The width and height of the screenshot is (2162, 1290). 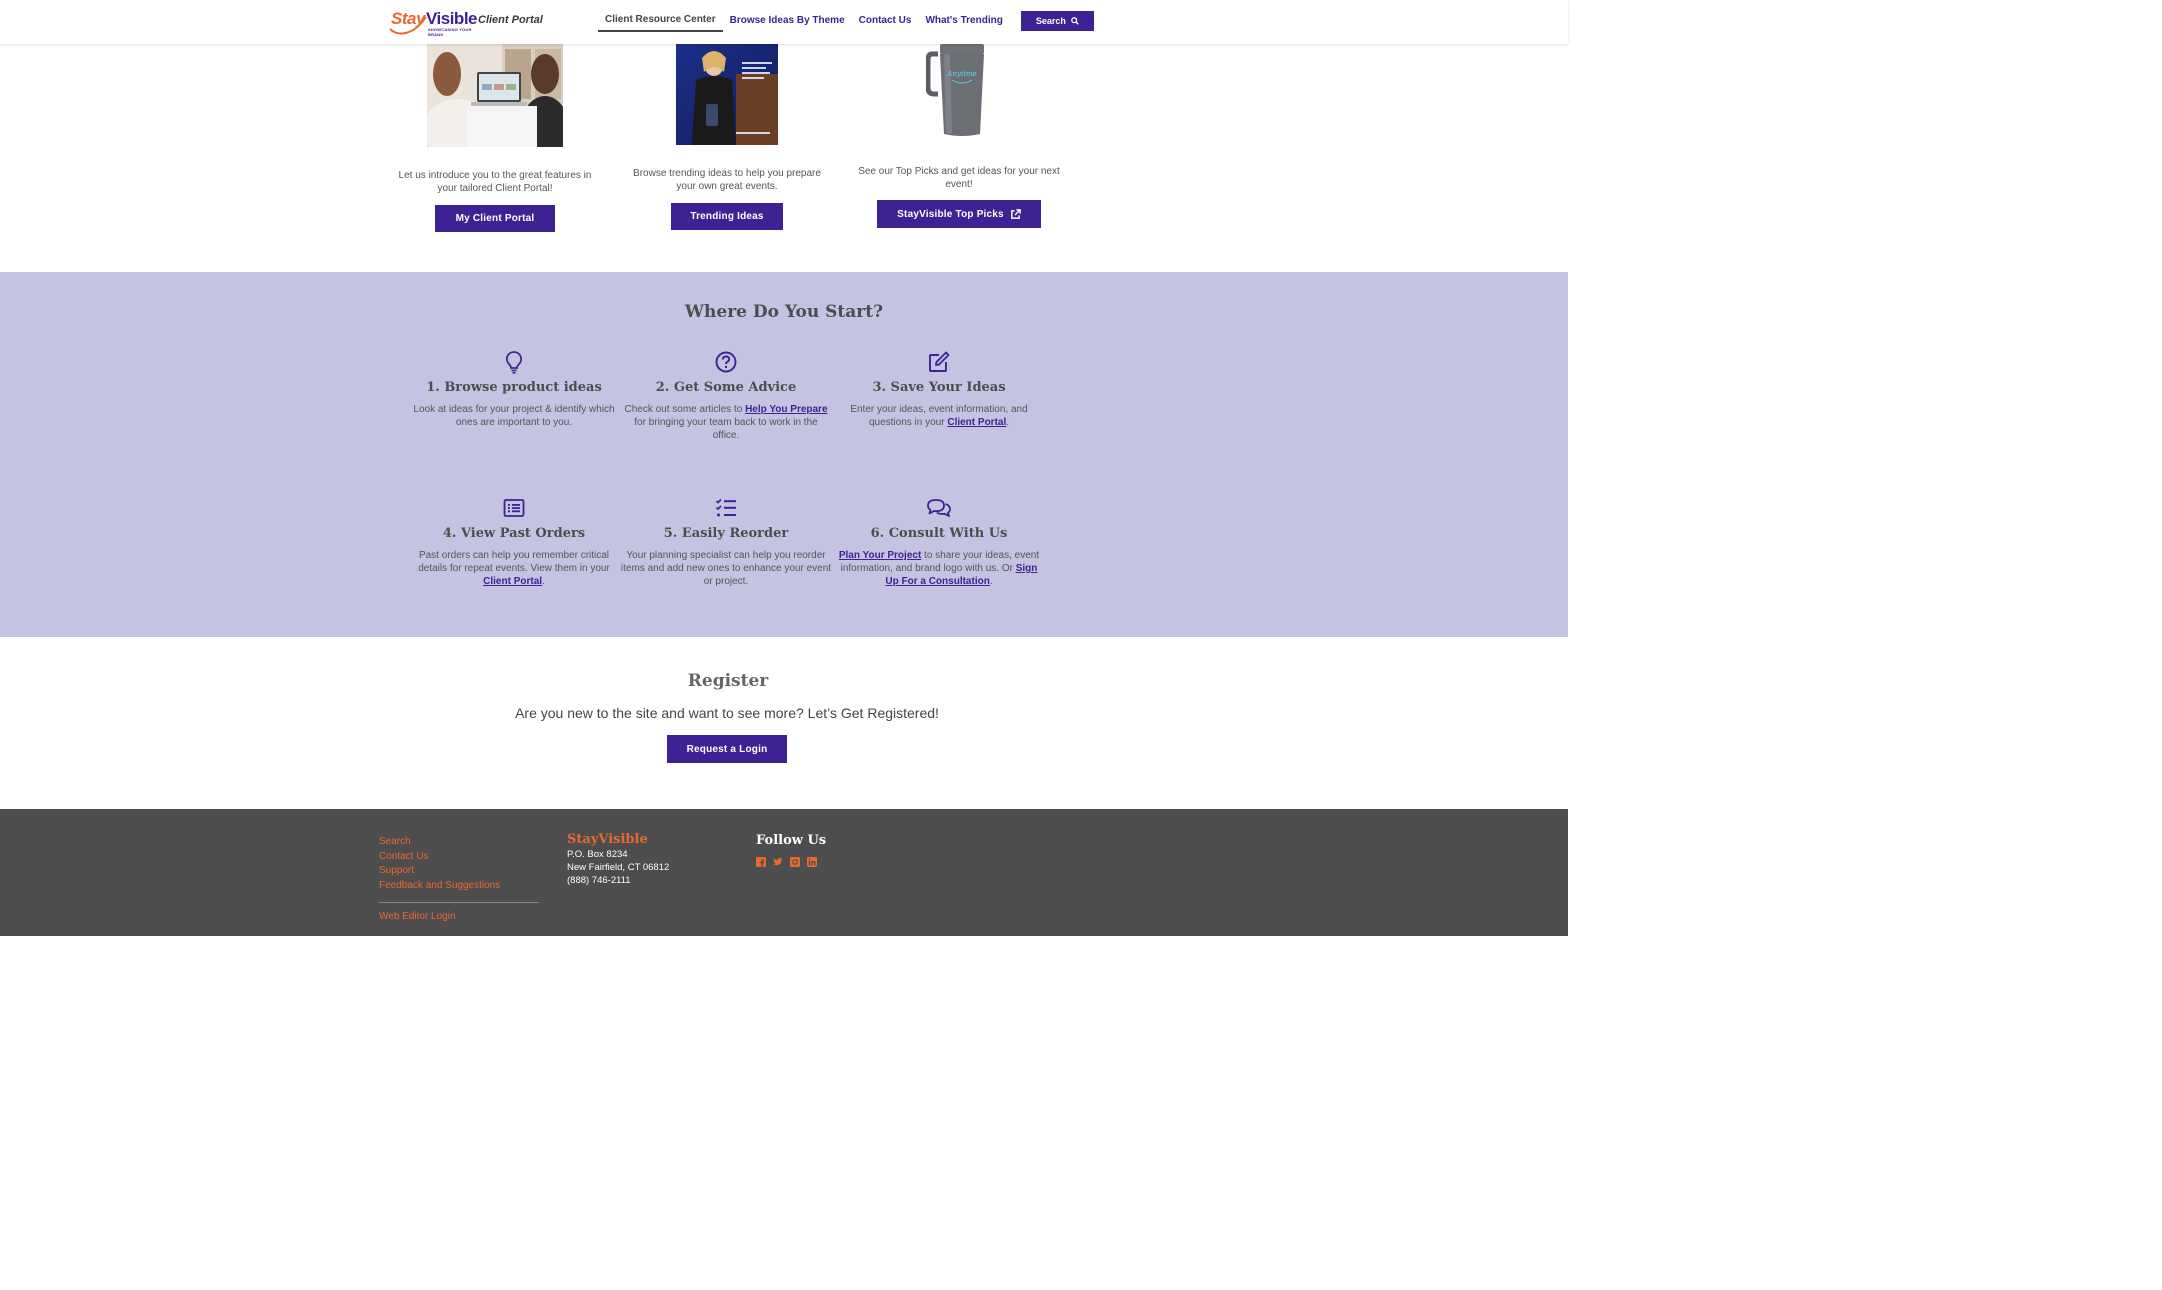 What do you see at coordinates (939, 508) in the screenshot?
I see `comments-icon` at bounding box center [939, 508].